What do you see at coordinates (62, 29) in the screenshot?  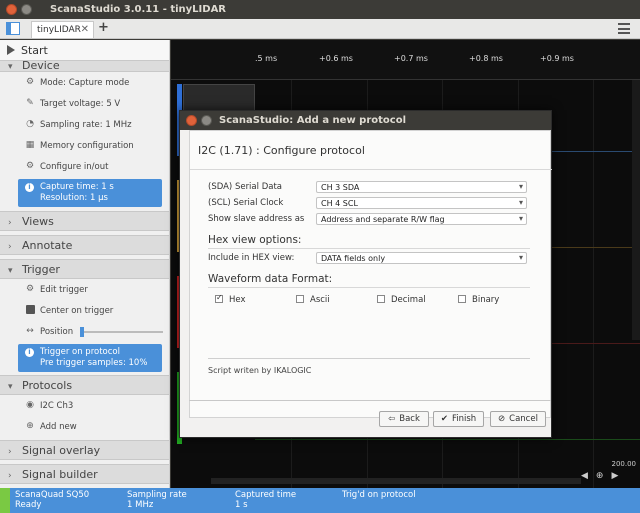 I see `tab-tinylidar: tinyLIDAR ✕` at bounding box center [62, 29].